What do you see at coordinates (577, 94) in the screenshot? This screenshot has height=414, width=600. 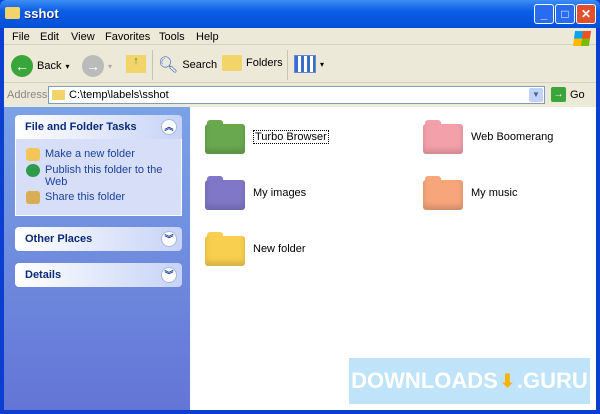 I see `go-label: Go` at bounding box center [577, 94].